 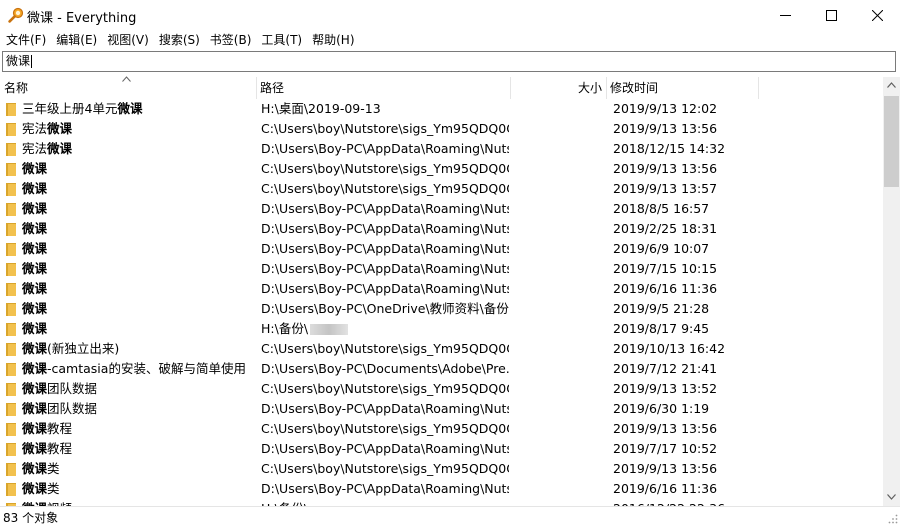 I want to click on title-bar: 微课 - Everything, so click(x=450, y=15).